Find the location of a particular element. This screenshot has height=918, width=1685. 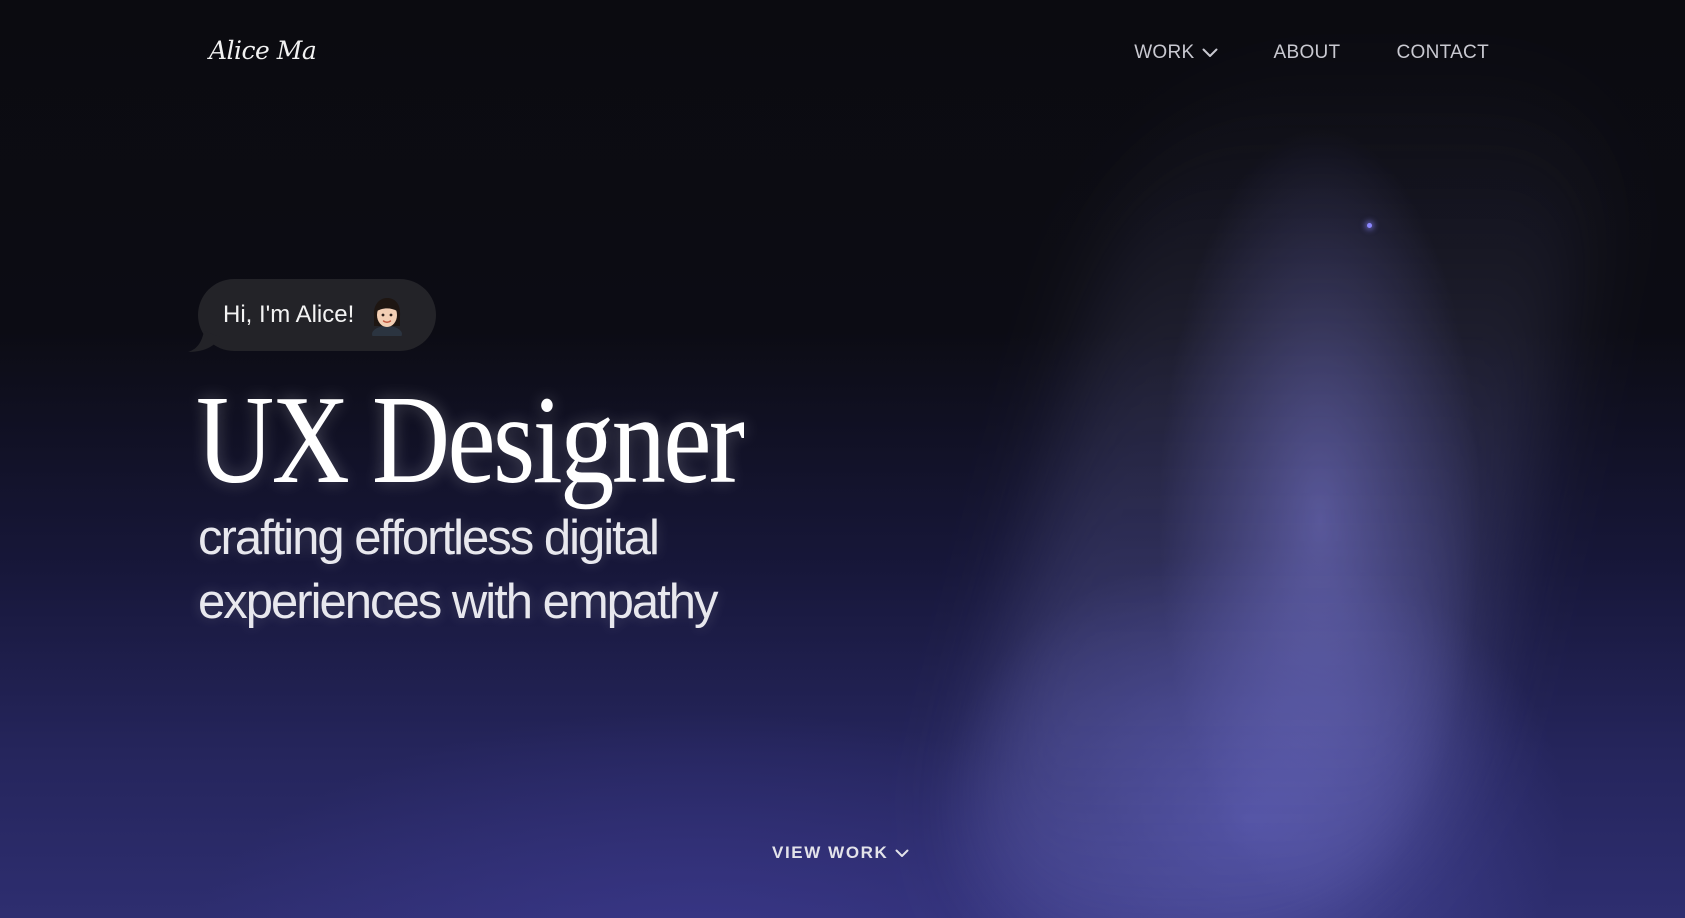

greeting-bubble: Hi, I'm Alice! is located at coordinates (312, 315).